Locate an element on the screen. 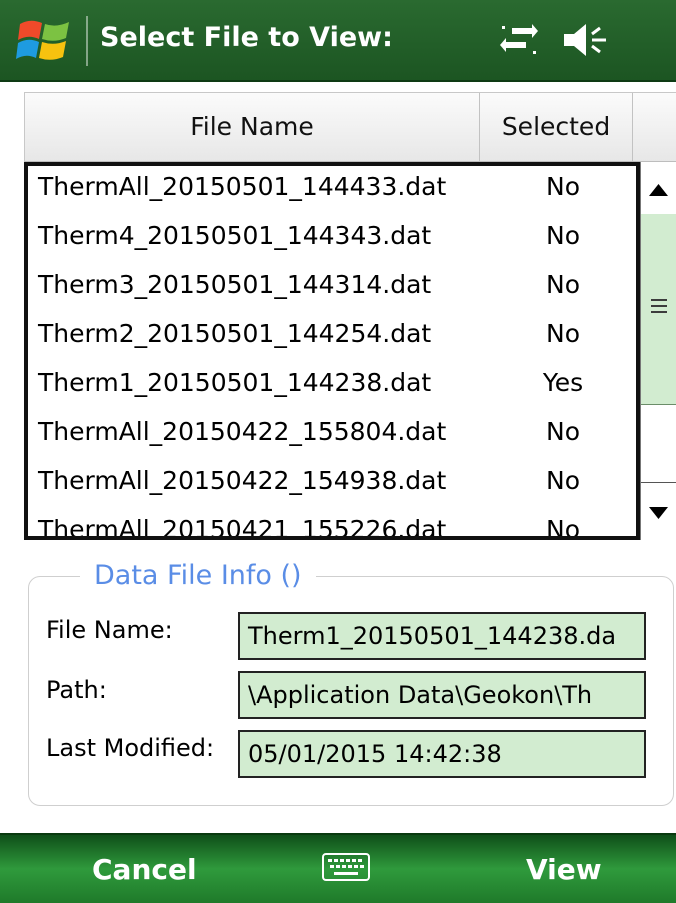 Image resolution: width=676 pixels, height=903 pixels. arrow-up-icon is located at coordinates (658, 190).